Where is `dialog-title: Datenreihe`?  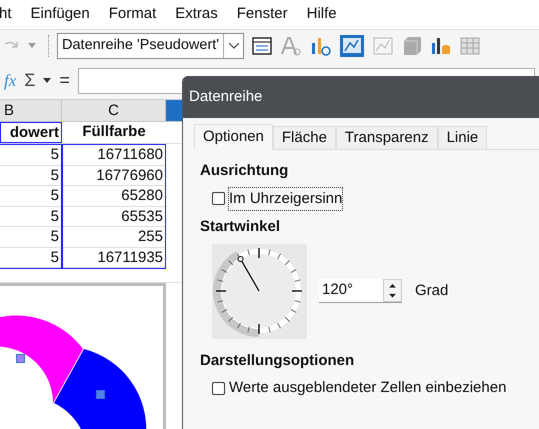
dialog-title: Datenreihe is located at coordinates (225, 96).